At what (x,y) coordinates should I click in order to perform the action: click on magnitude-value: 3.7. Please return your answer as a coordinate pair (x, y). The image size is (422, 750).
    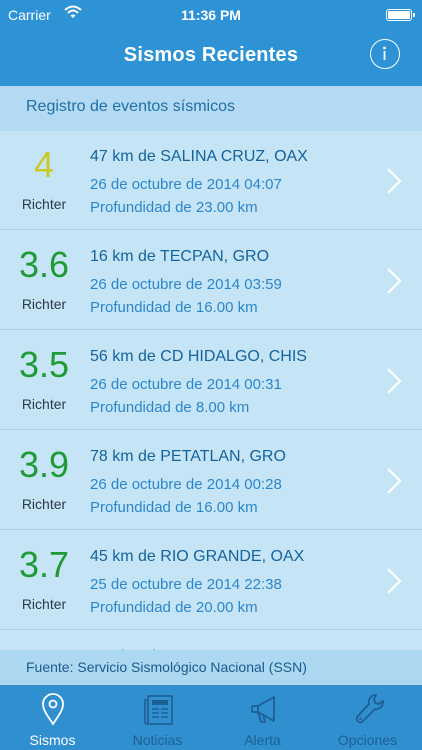
    Looking at the image, I should click on (44, 564).